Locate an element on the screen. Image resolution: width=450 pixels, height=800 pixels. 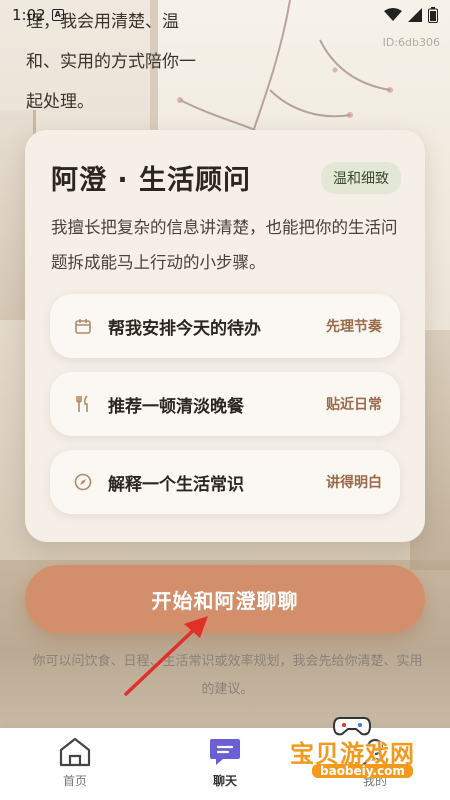
status-time: 1:02 is located at coordinates (29, 15).